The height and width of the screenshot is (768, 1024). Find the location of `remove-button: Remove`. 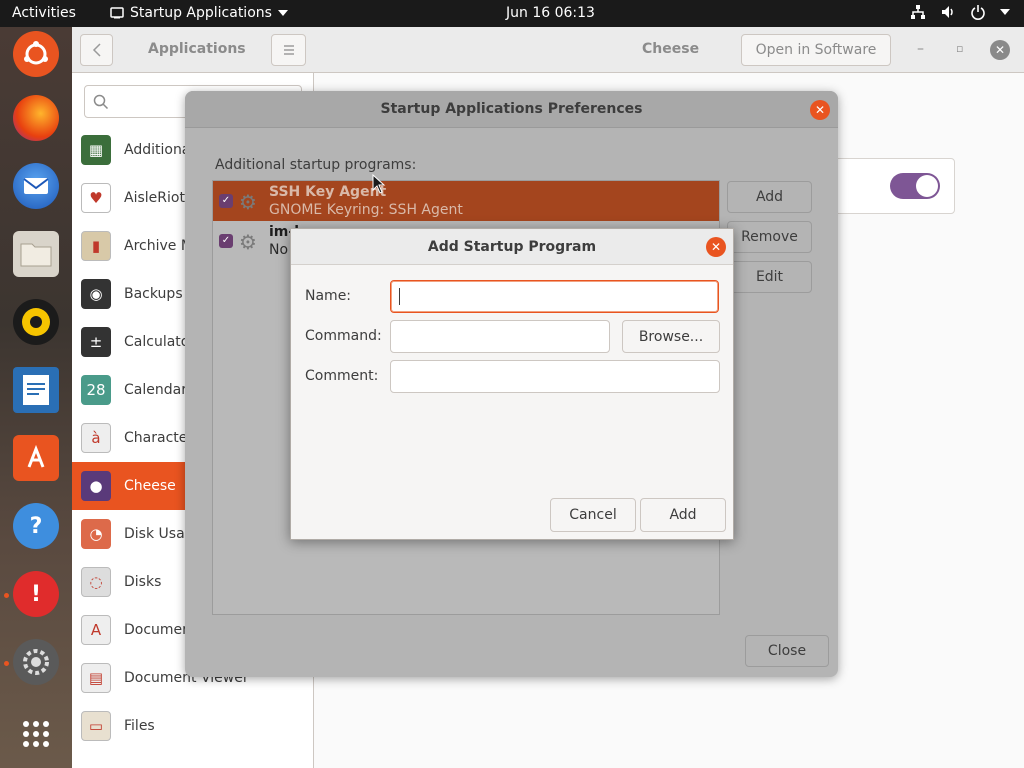

remove-button: Remove is located at coordinates (769, 237).